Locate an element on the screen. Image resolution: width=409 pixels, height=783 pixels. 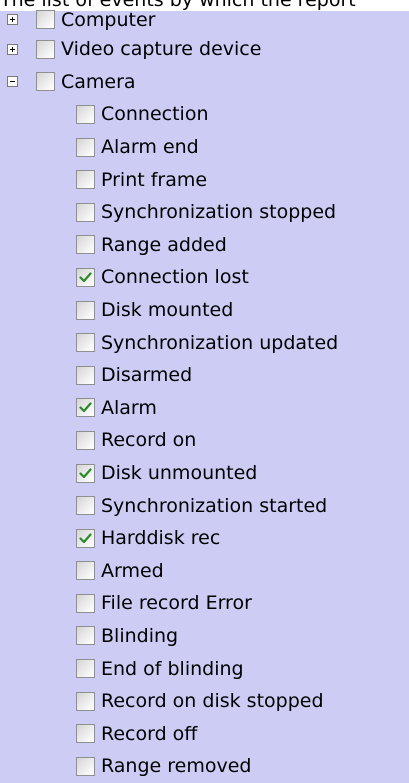
tree-item-event: Record on is located at coordinates (204, 440).